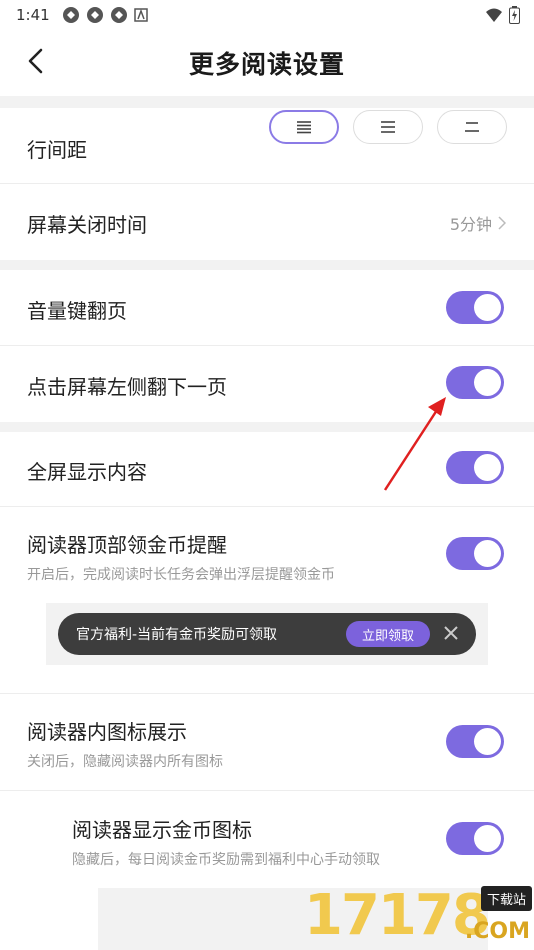 This screenshot has height=950, width=534. What do you see at coordinates (502, 223) in the screenshot?
I see `chevron-right-icon` at bounding box center [502, 223].